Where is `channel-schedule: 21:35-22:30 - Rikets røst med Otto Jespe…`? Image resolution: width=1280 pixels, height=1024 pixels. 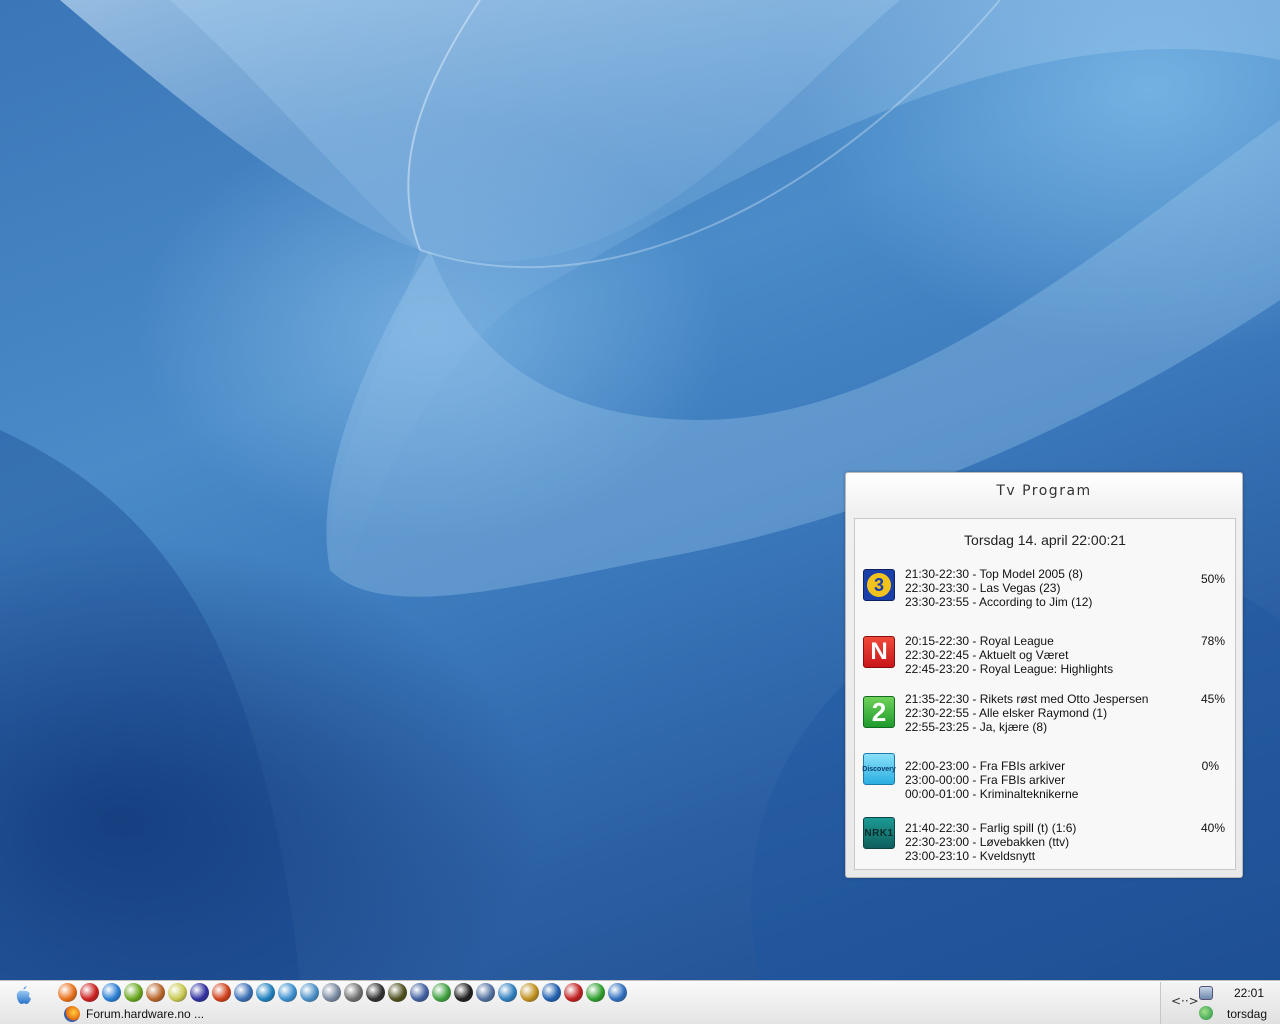 channel-schedule: 21:35-22:30 - Rikets røst med Otto Jespe… is located at coordinates (1050, 713).